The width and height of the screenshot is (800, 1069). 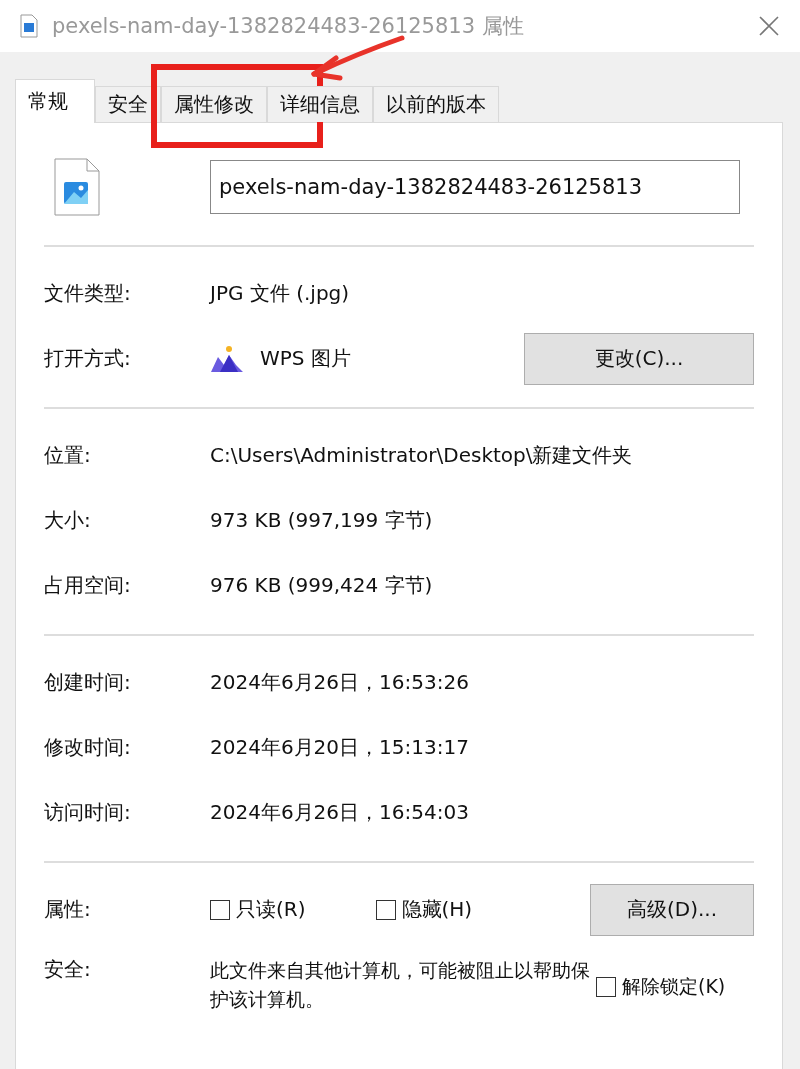 I want to click on field-label: 占用空间:, so click(x=88, y=585).